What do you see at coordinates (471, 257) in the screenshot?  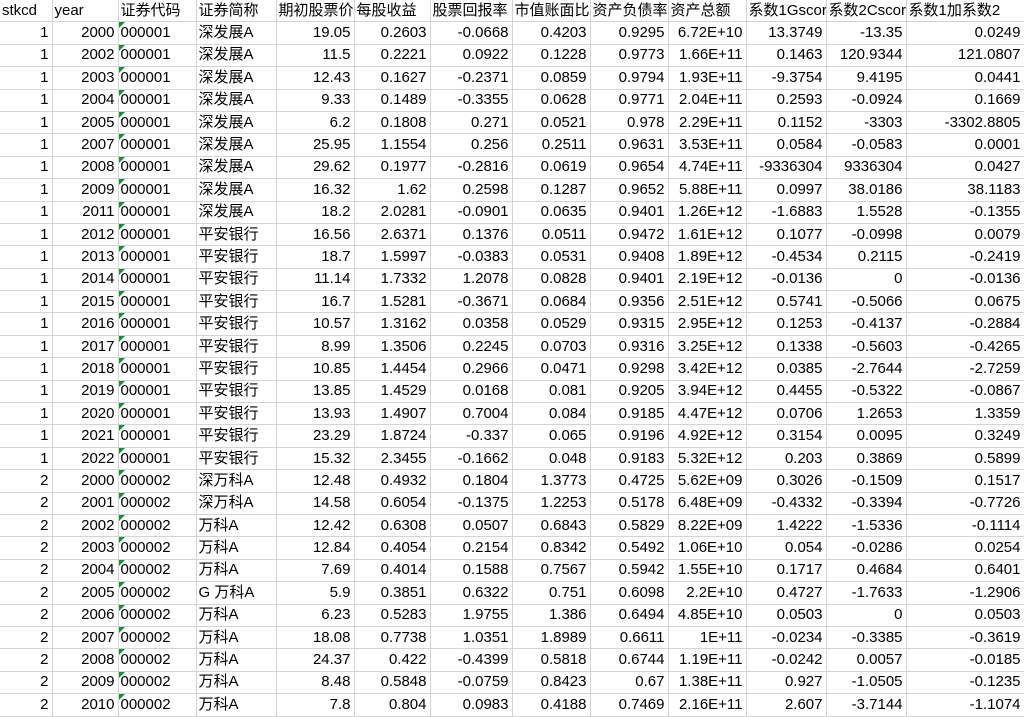 I see `table-cell: -0.0383` at bounding box center [471, 257].